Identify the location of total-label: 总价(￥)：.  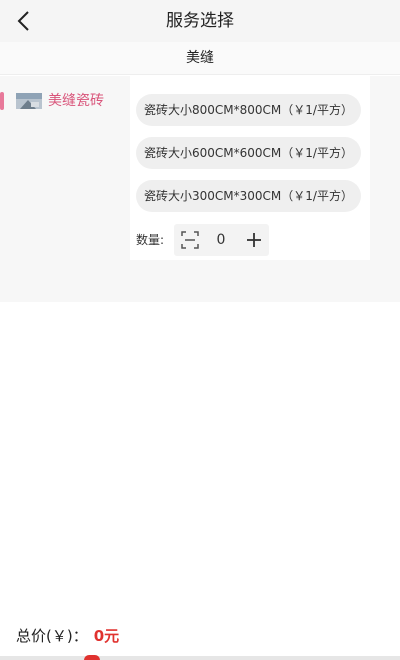
(52, 636).